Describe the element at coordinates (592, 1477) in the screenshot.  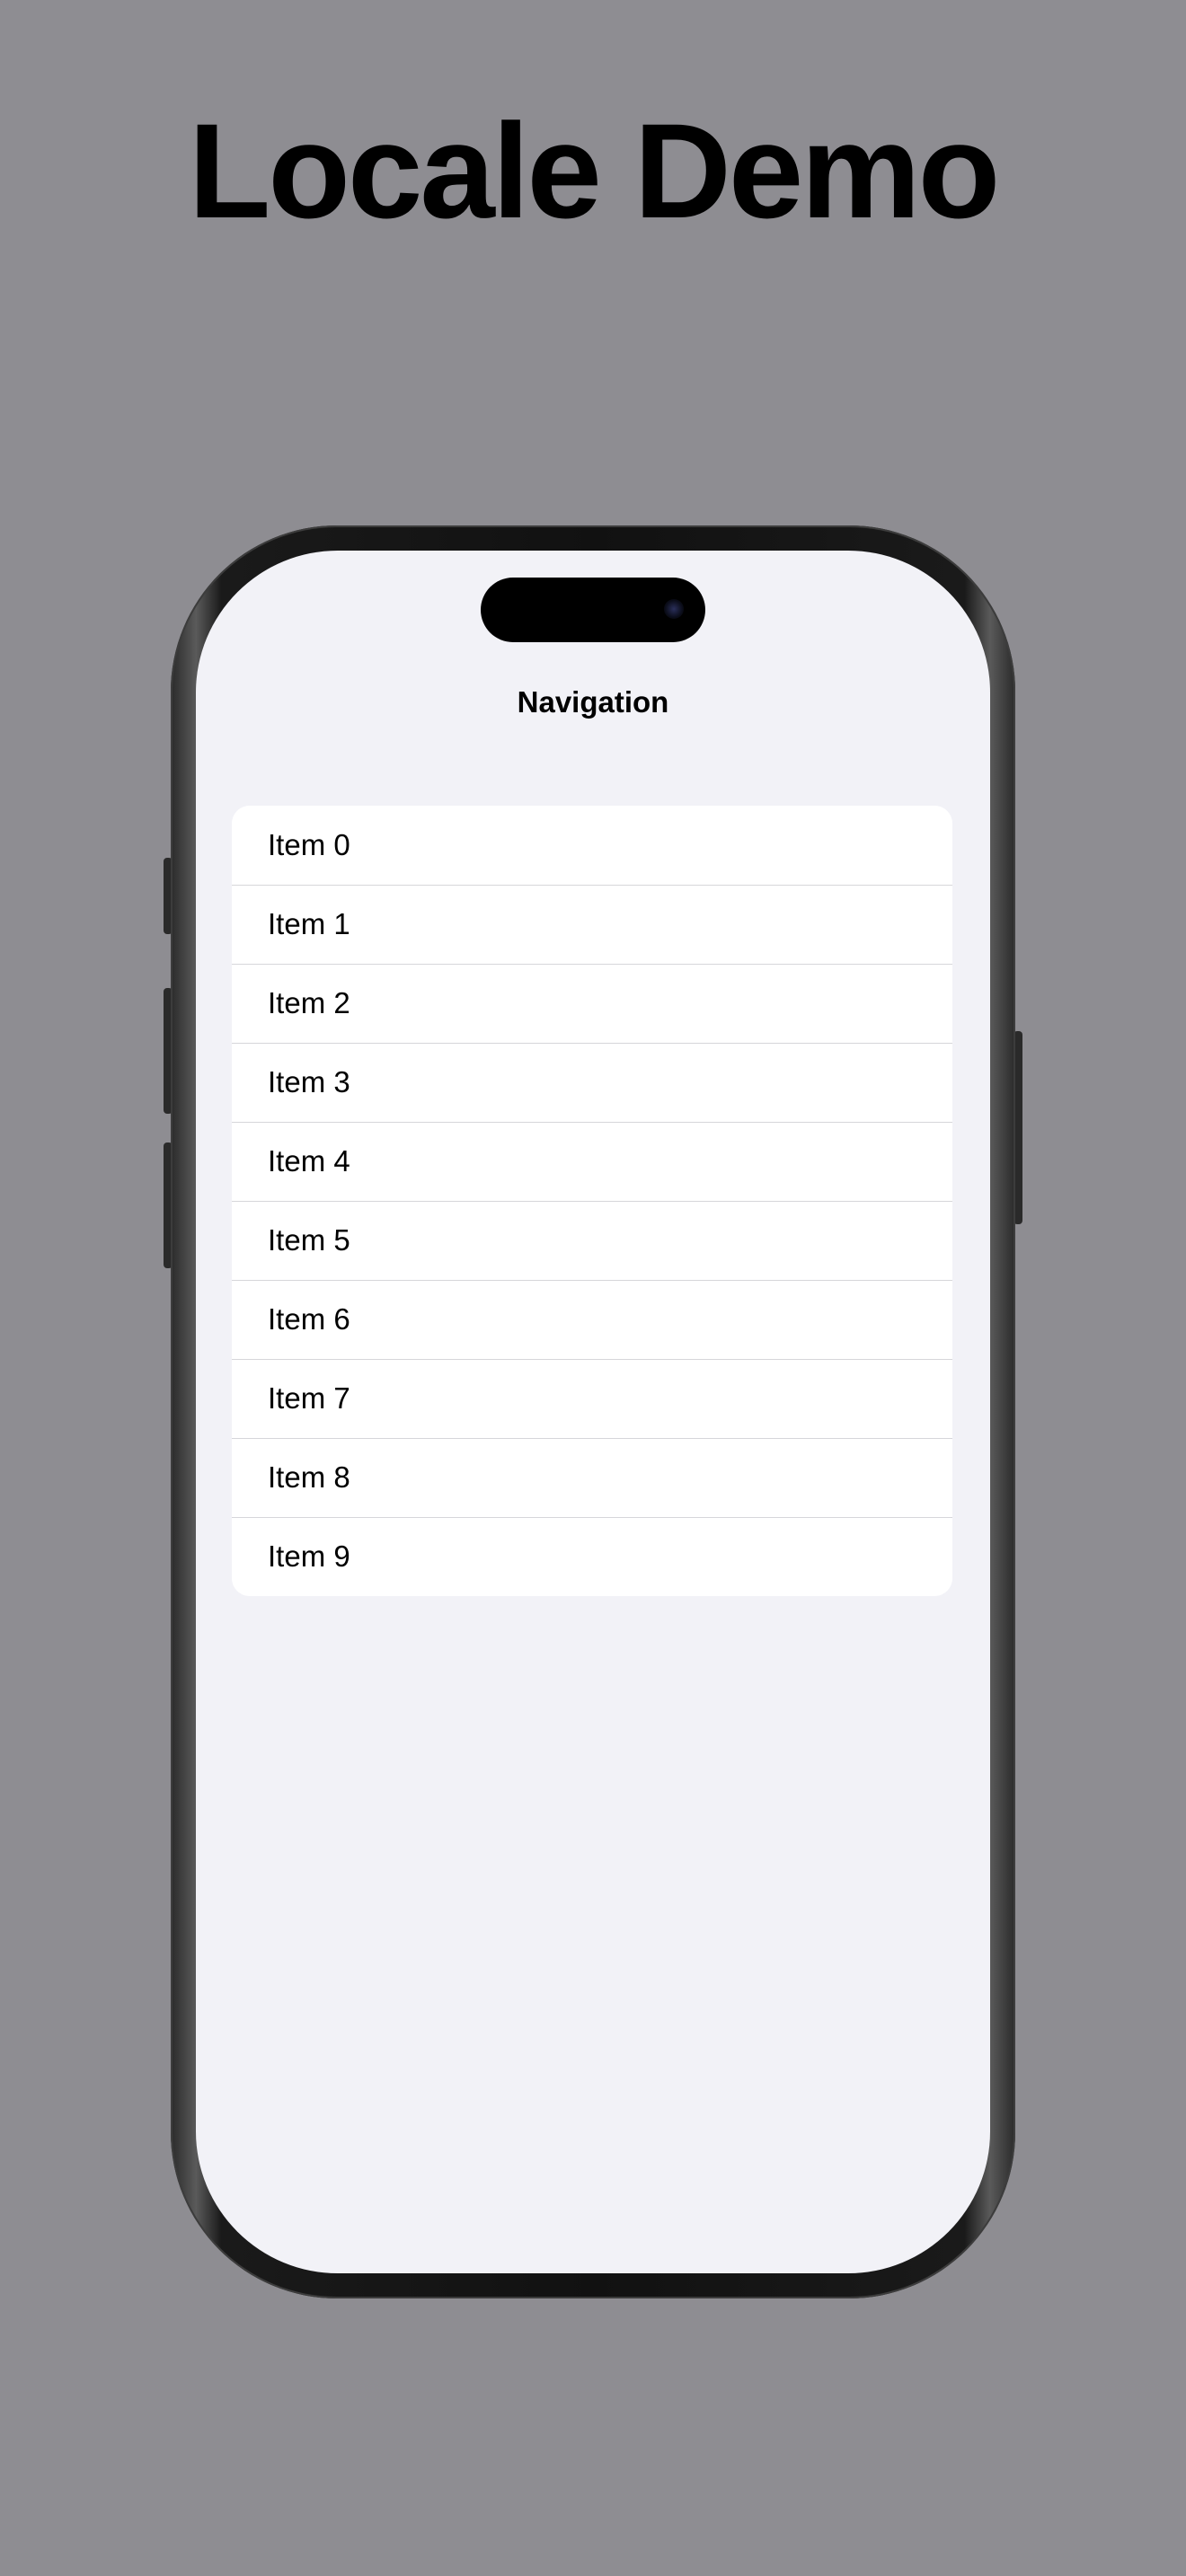
I see `list-item-8: Item 8` at that location.